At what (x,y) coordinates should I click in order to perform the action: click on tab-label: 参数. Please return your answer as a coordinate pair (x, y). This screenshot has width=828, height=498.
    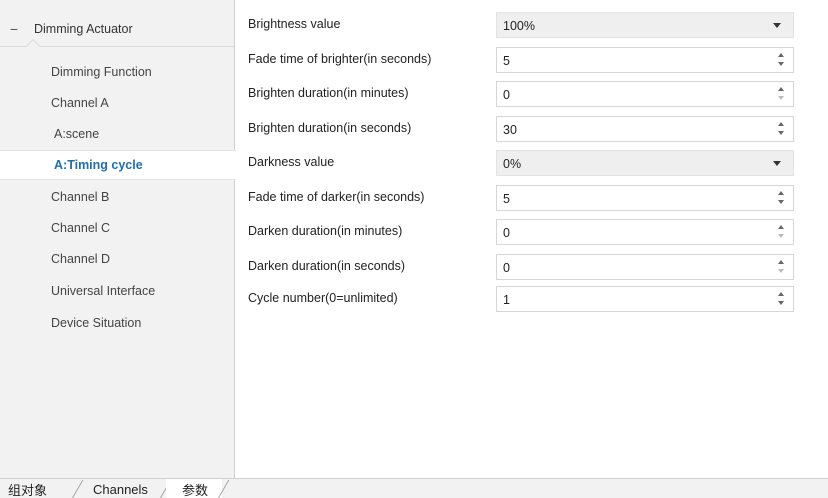
    Looking at the image, I should click on (195, 490).